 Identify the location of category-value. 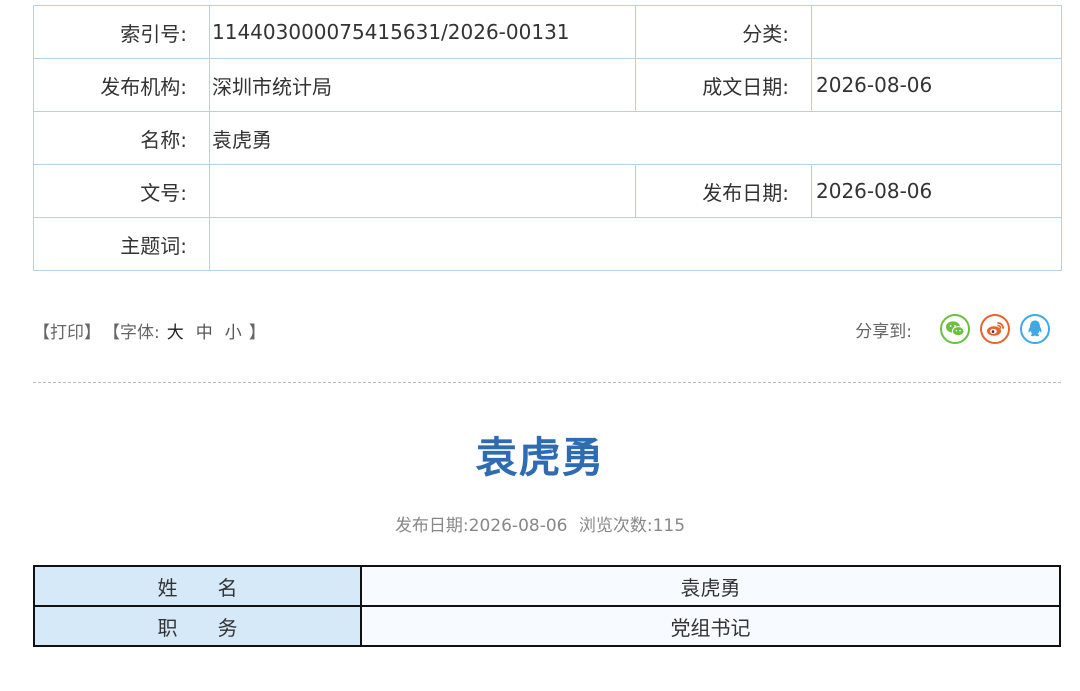
(936, 32).